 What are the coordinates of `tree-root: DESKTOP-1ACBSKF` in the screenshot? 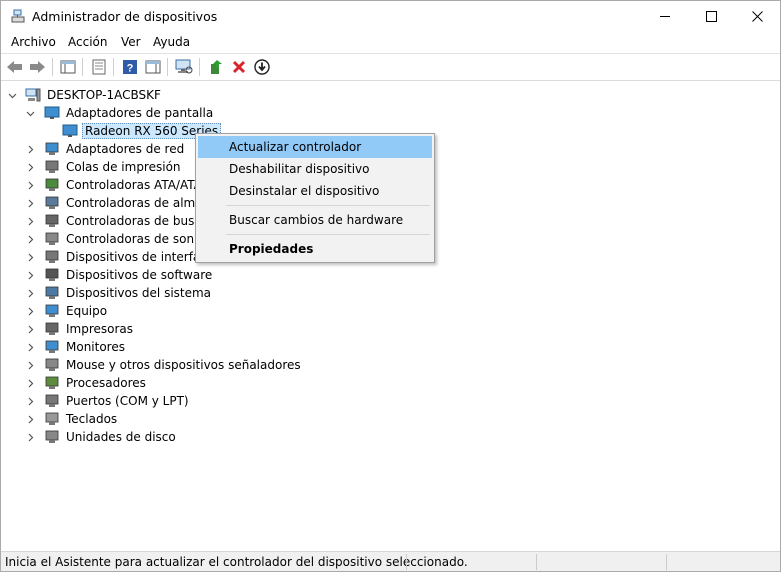 It's located at (107, 95).